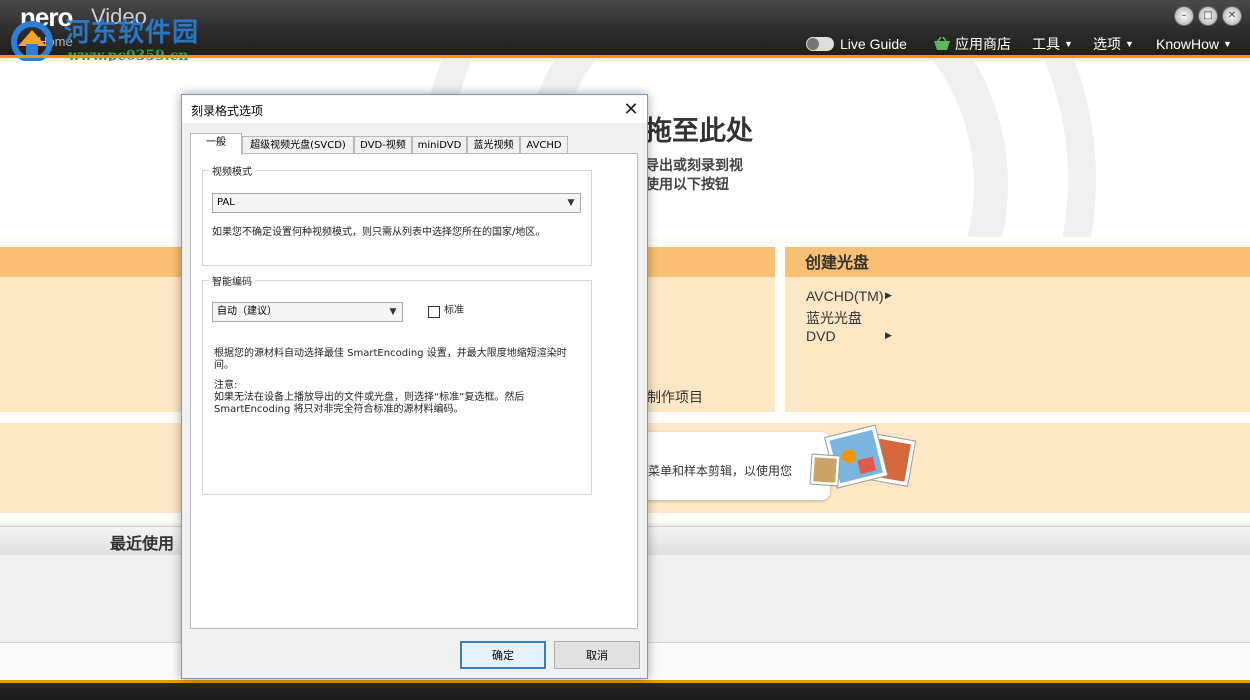  I want to click on promo-text: 菜单和样本剪辑，以使用您, so click(720, 471).